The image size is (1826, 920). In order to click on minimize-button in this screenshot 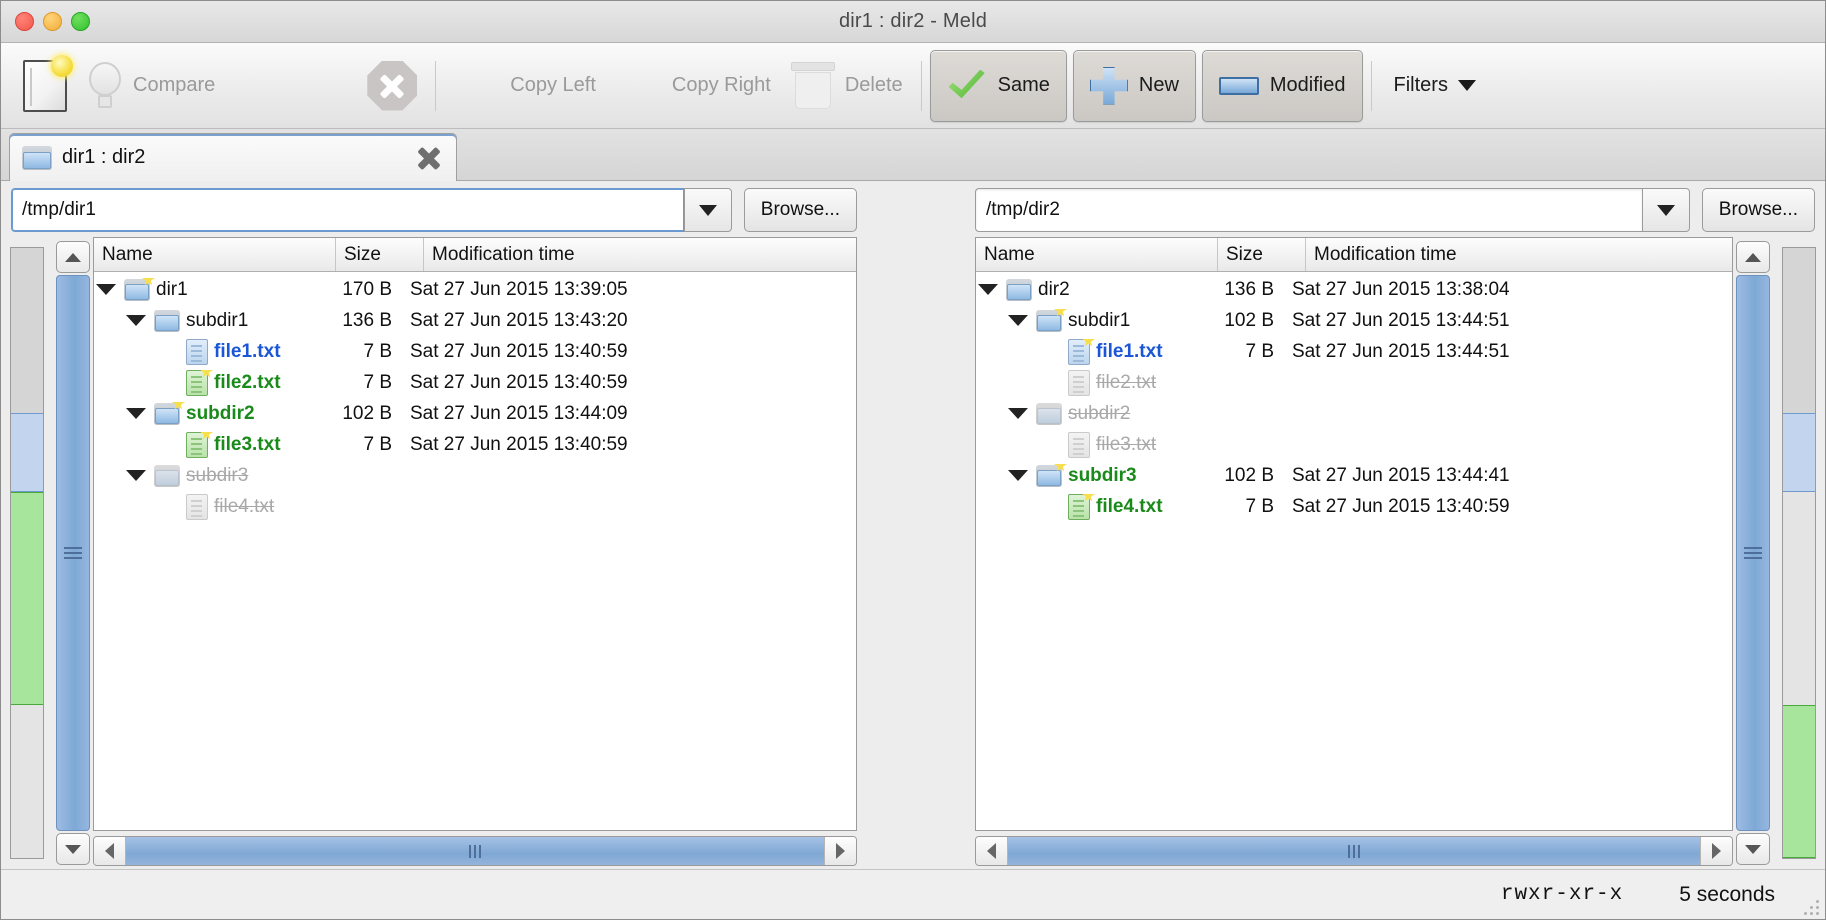, I will do `click(52, 21)`.